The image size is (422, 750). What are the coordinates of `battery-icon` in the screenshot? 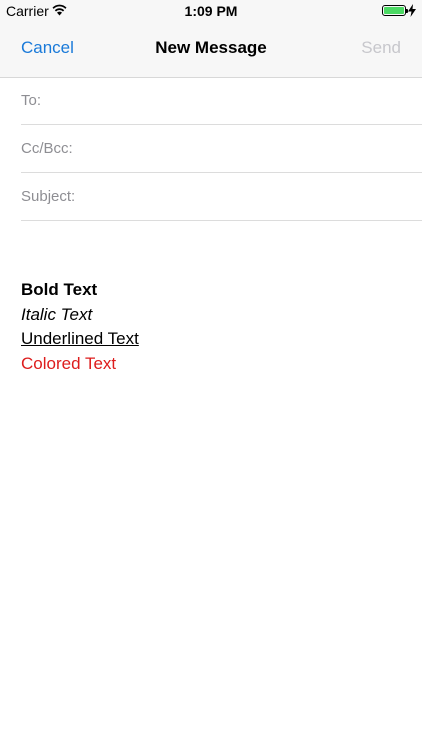 It's located at (395, 10).